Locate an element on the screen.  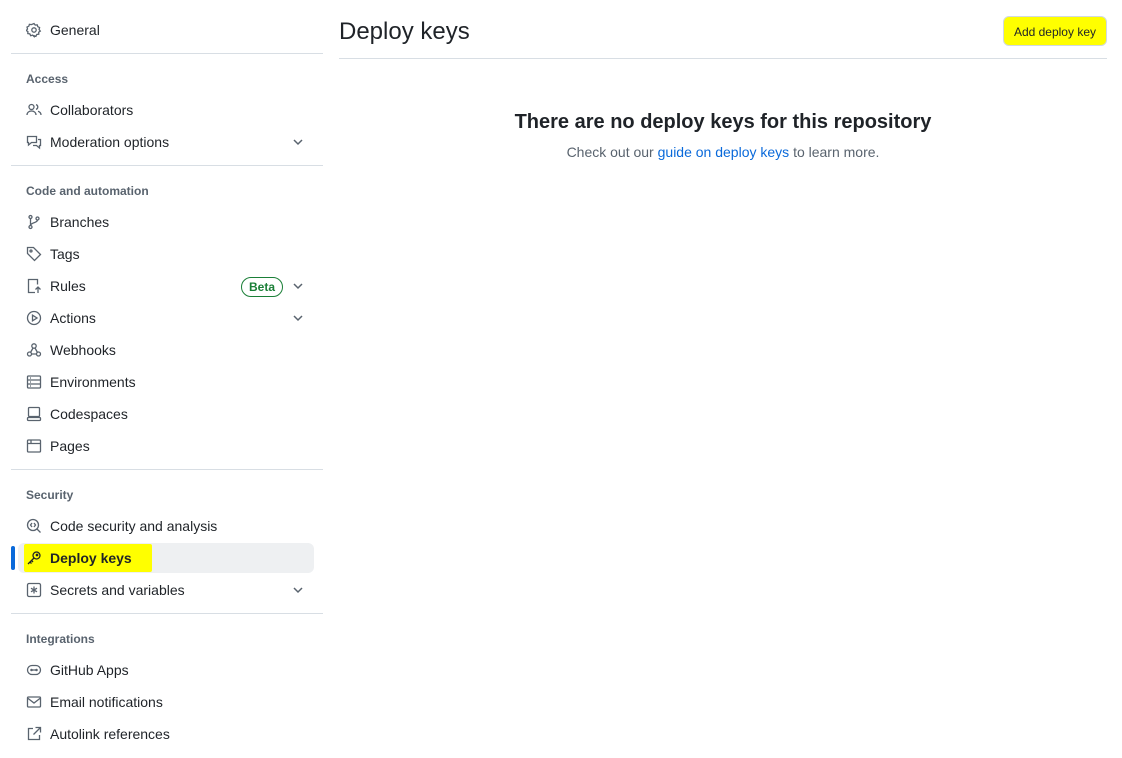
sidebar-item-label: Secrets and variables is located at coordinates (117, 590).